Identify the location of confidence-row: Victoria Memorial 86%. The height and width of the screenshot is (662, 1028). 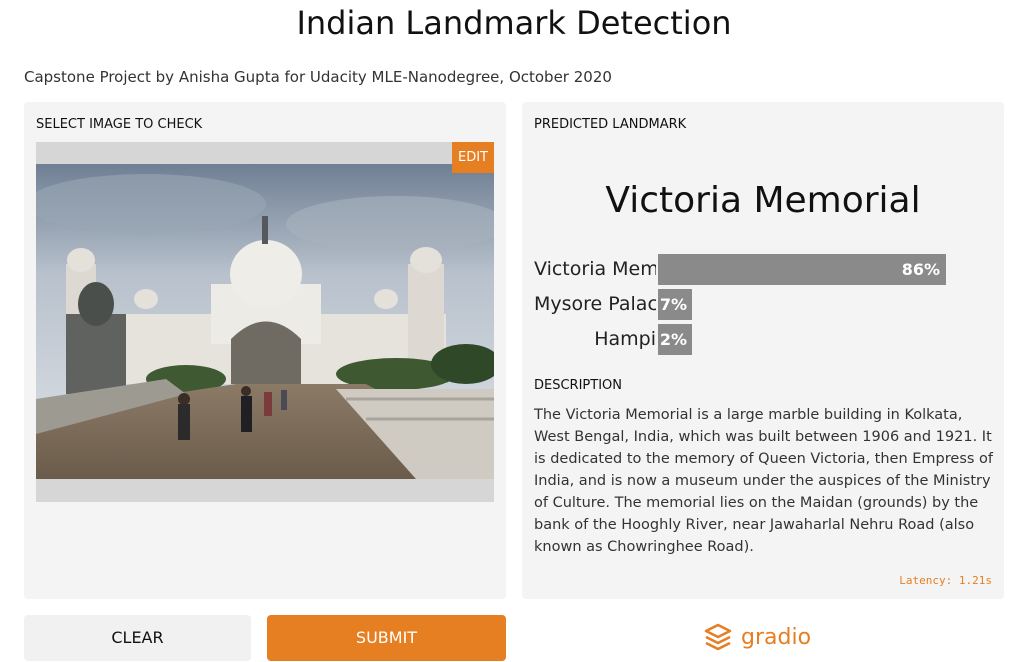
(763, 269).